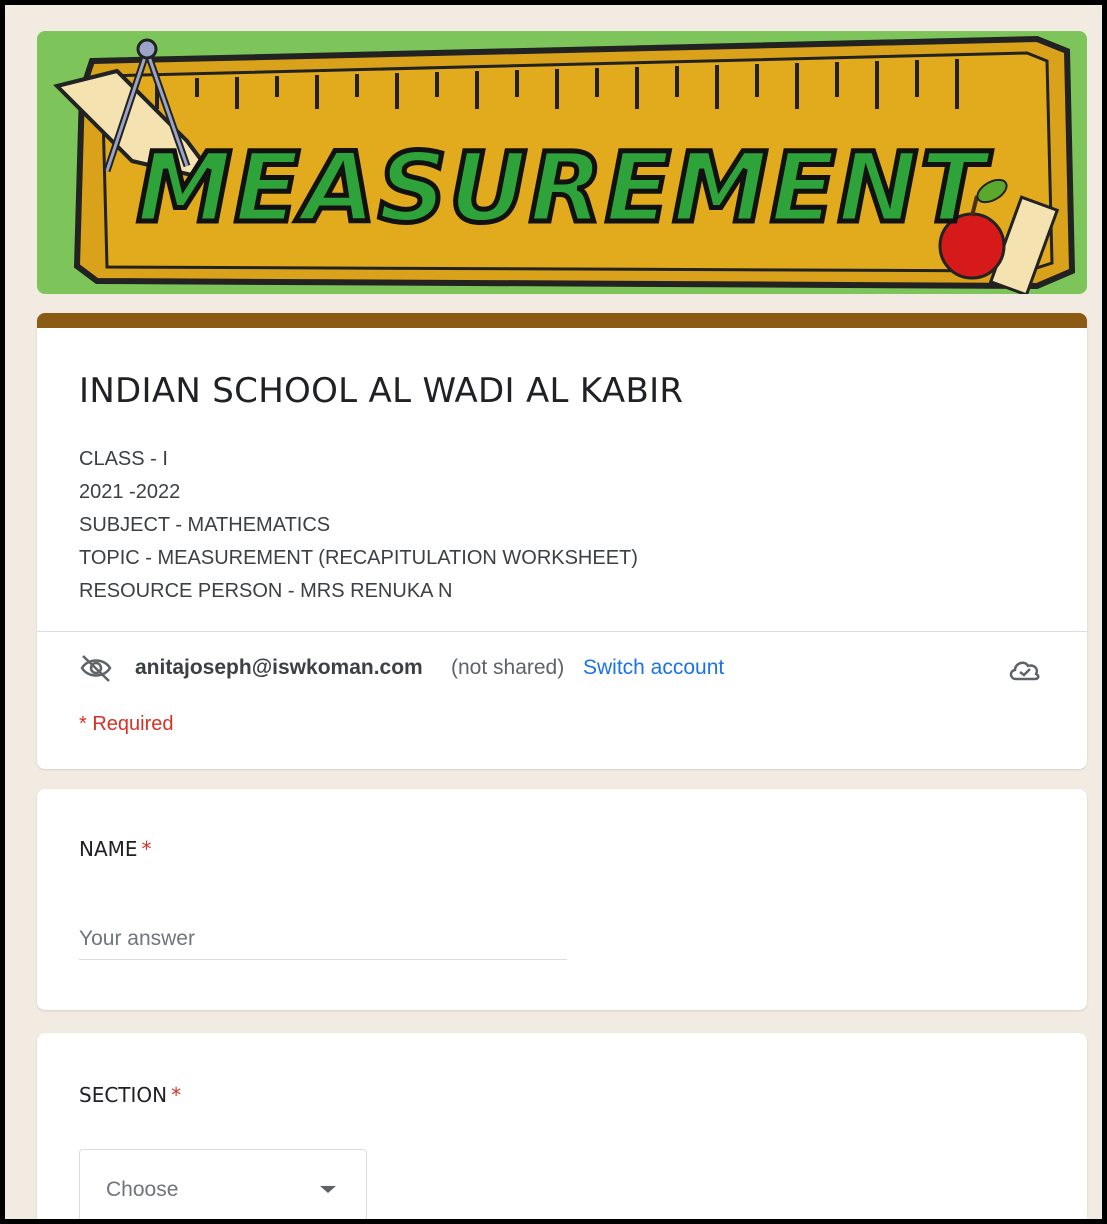 The image size is (1107, 1224). I want to click on question-label-section: SECTION *, so click(130, 1095).